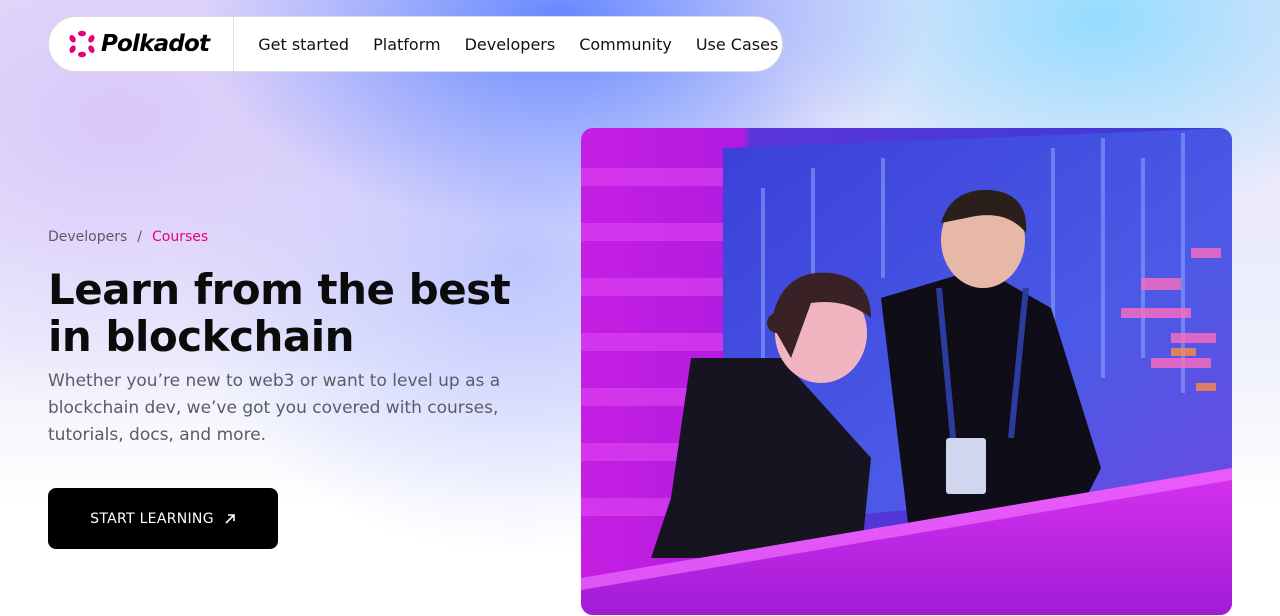  Describe the element at coordinates (87, 237) in the screenshot. I see `breadcrumb-developers: Developers` at that location.